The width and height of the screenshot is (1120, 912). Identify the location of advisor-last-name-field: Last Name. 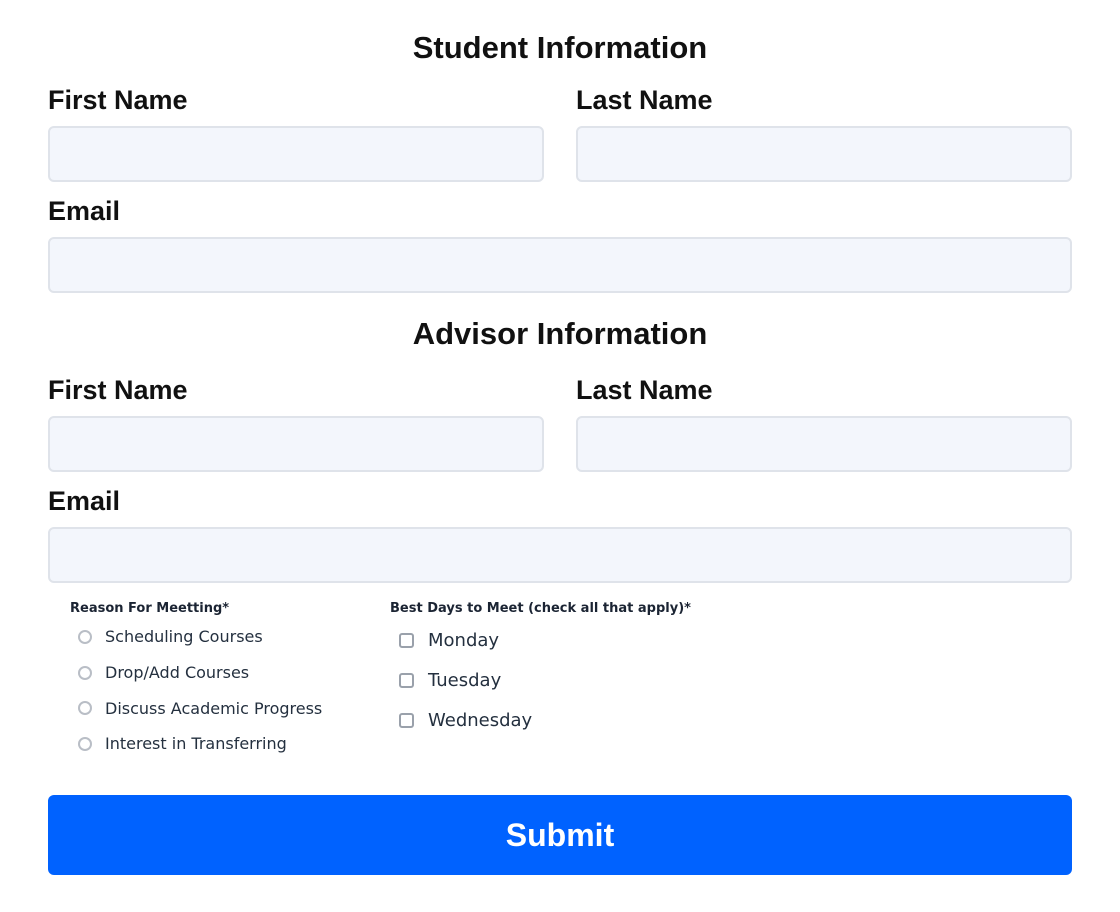
(824, 422).